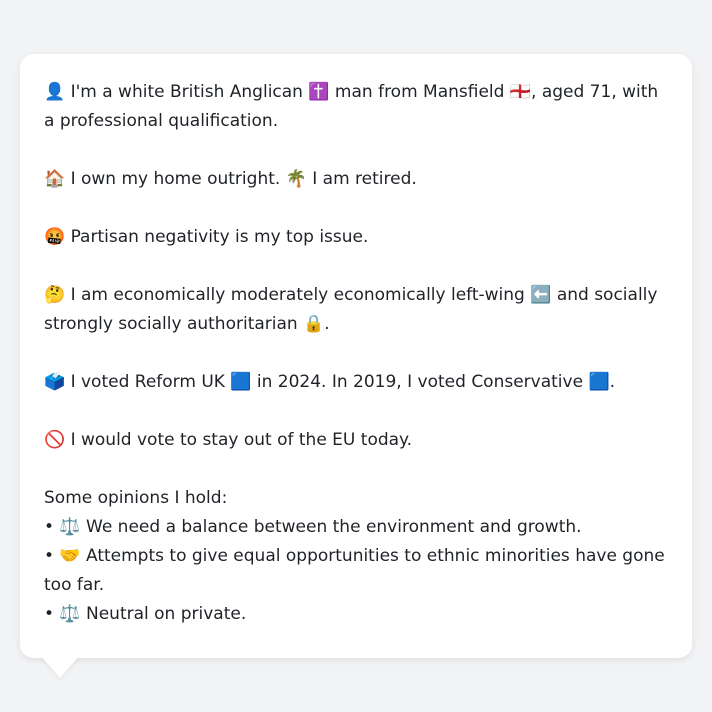  Describe the element at coordinates (145, 614) in the screenshot. I see `opinion-item: • ⚖️ Neutral on private.` at that location.